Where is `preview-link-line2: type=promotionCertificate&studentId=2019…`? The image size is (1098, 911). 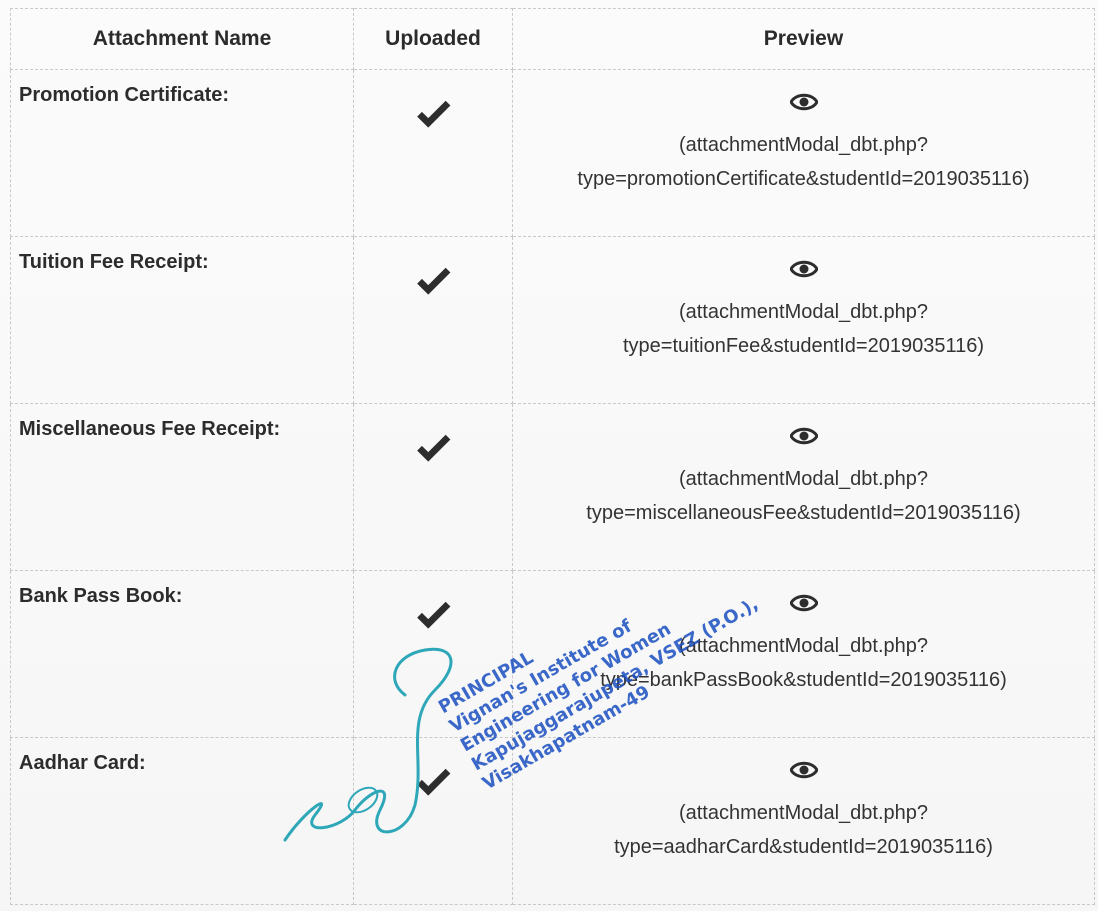 preview-link-line2: type=promotionCertificate&studentId=2019… is located at coordinates (803, 179).